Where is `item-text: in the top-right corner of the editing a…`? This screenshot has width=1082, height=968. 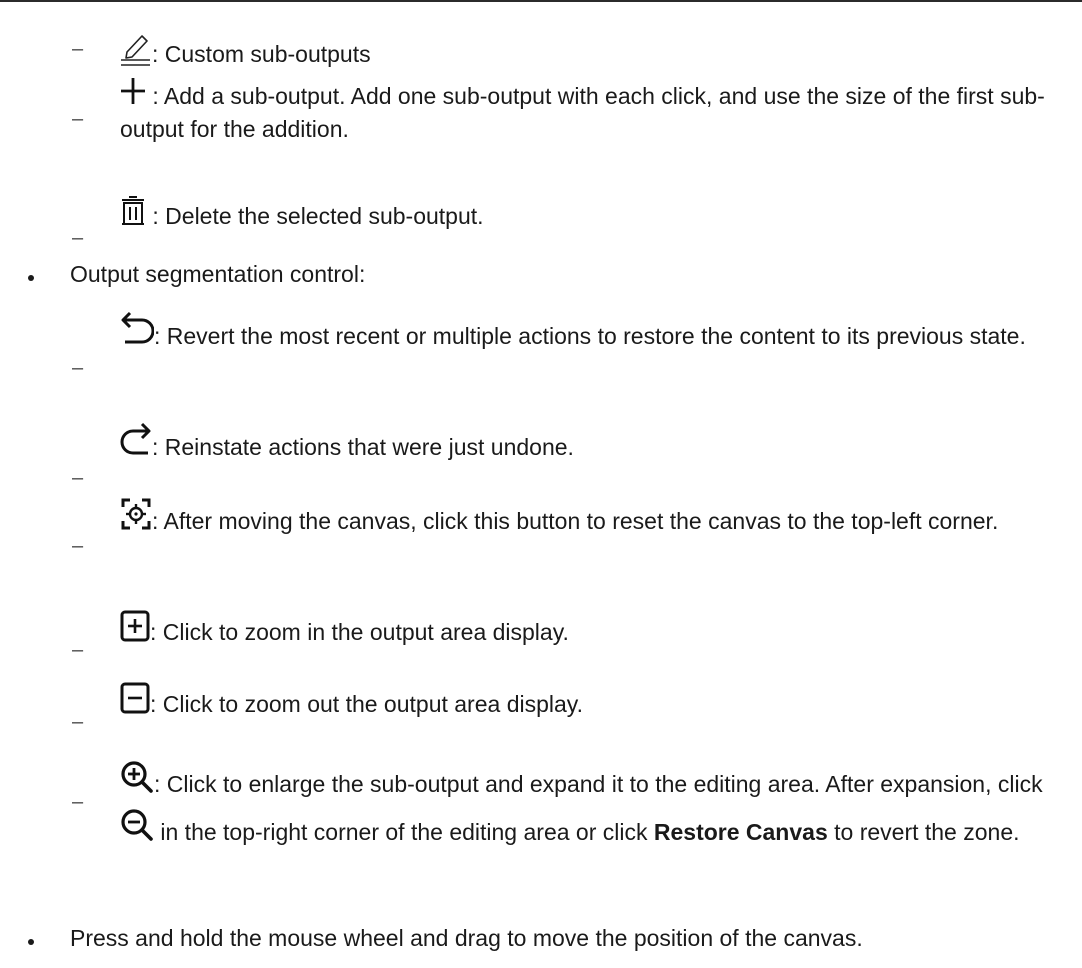
item-text: in the top-right corner of the editing a… is located at coordinates (404, 832).